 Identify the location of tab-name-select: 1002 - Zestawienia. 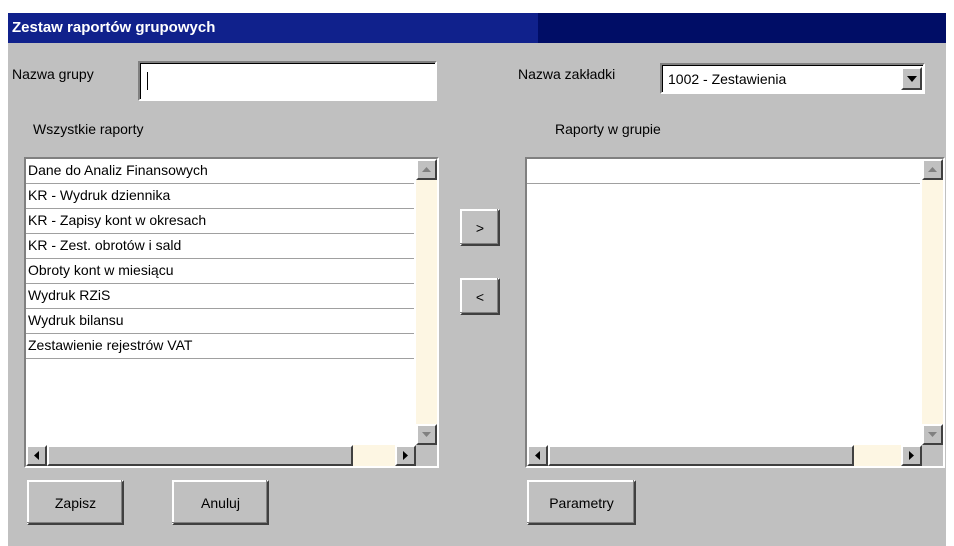
(792, 78).